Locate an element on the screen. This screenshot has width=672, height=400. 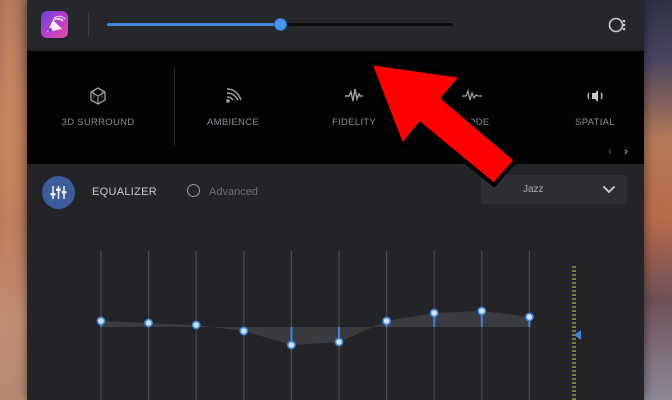
desktop-wallpaper-left is located at coordinates (14, 200).